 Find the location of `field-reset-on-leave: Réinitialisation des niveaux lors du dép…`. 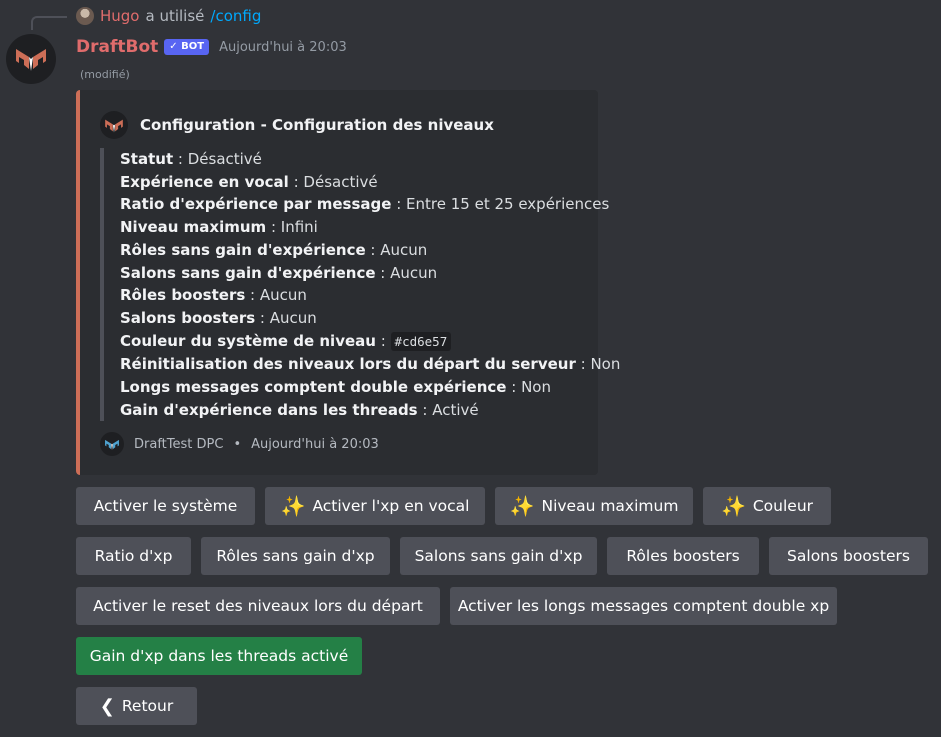

field-reset-on-leave: Réinitialisation des niveaux lors du dép… is located at coordinates (370, 364).